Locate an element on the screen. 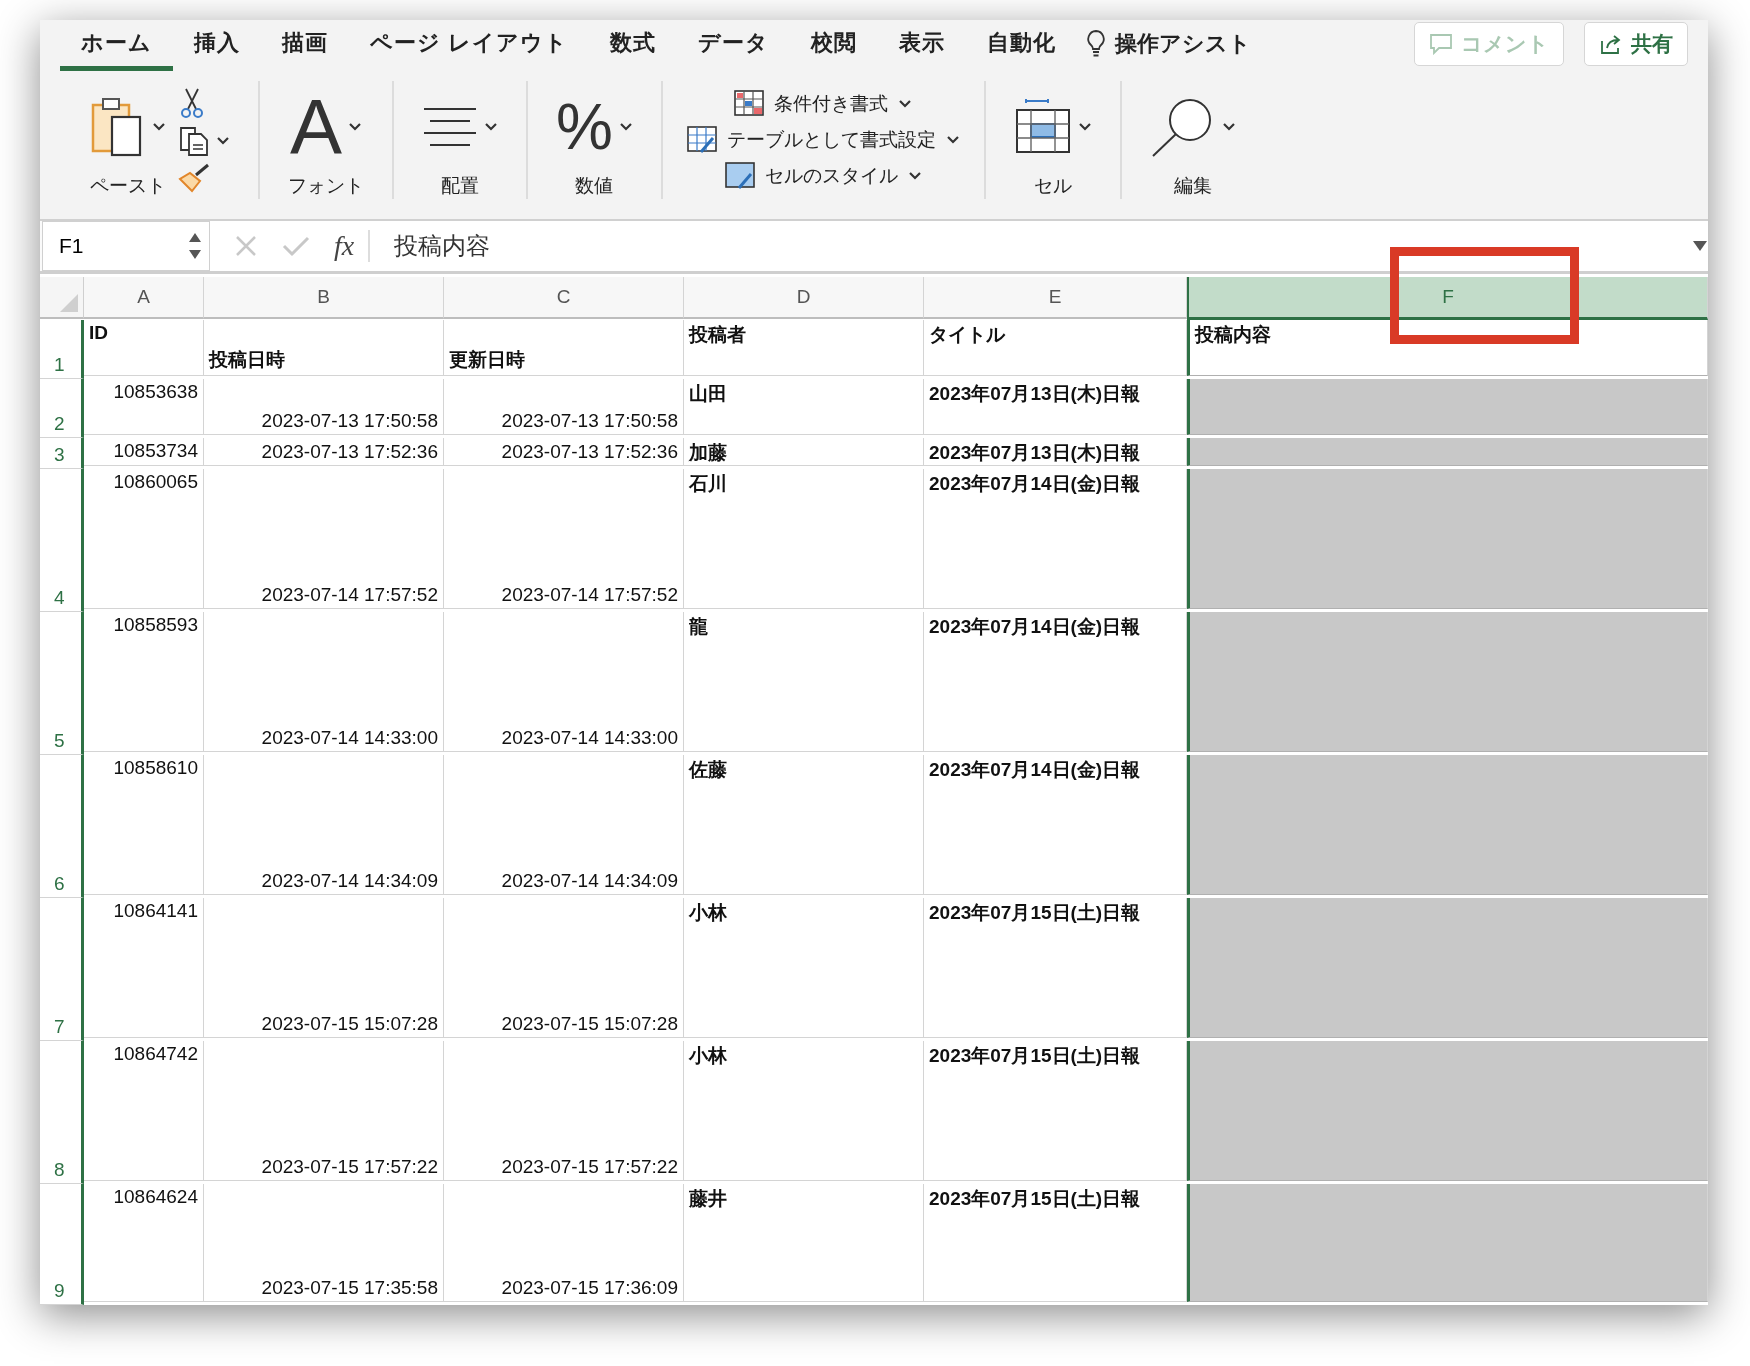 The width and height of the screenshot is (1750, 1366). ribbon-menu-item: テーブルとして書式設定 is located at coordinates (823, 140).